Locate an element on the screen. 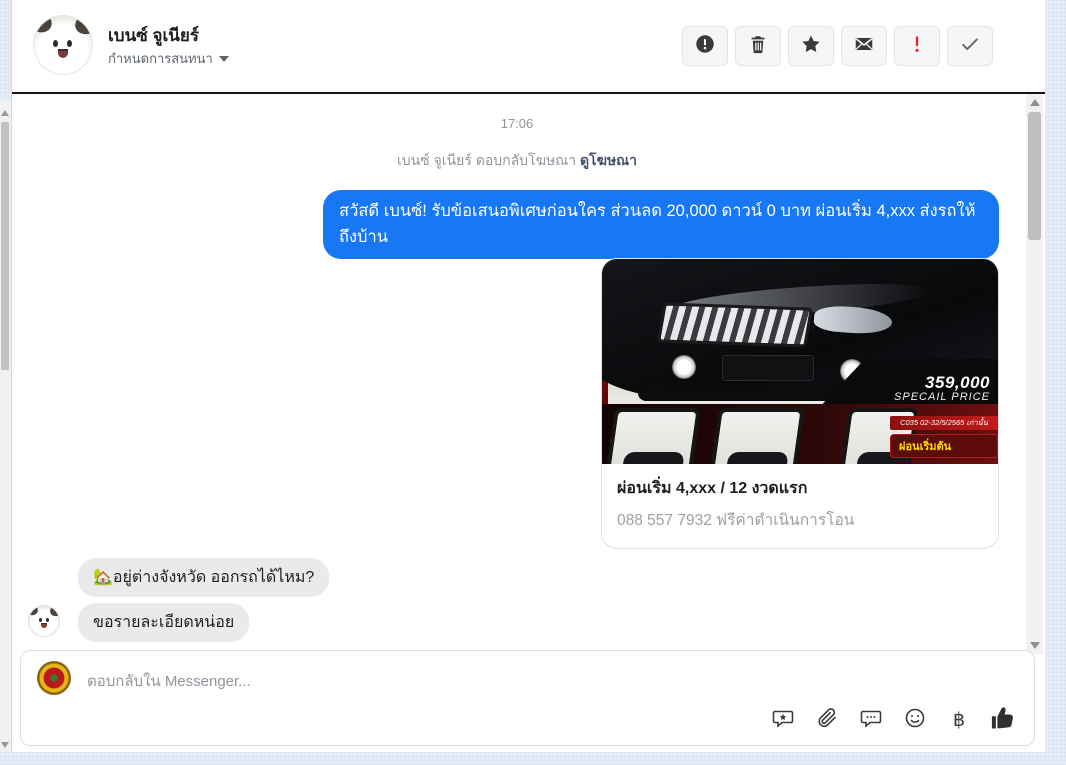  header-action-bar is located at coordinates (837, 46).